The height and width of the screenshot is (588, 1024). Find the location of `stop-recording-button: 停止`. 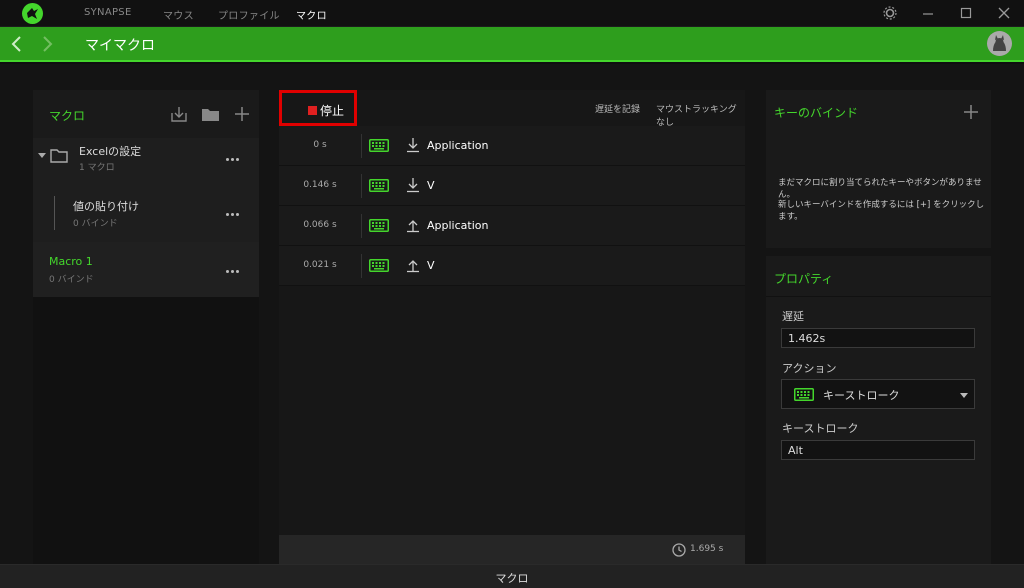

stop-recording-button: 停止 is located at coordinates (318, 108).